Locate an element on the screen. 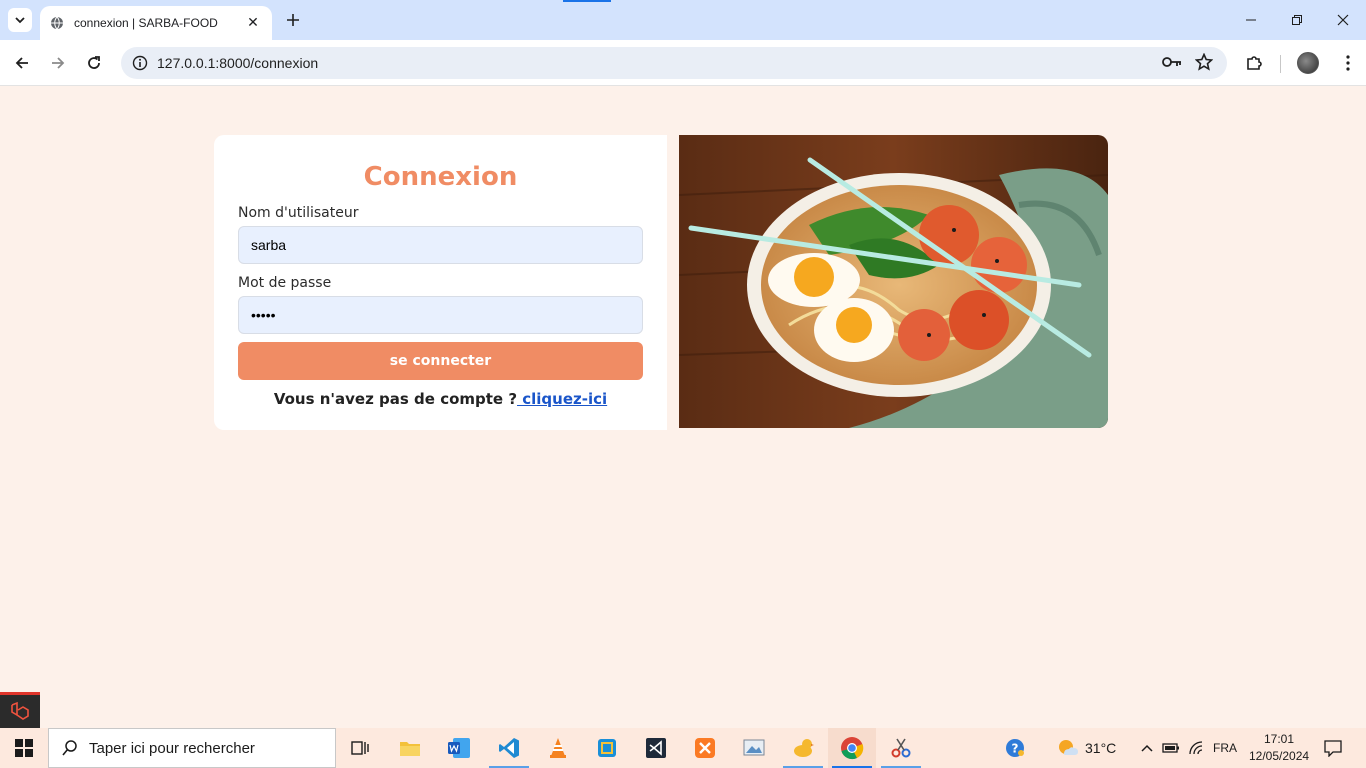 This screenshot has width=1366, height=768. visual-studio-icon is located at coordinates (656, 748).